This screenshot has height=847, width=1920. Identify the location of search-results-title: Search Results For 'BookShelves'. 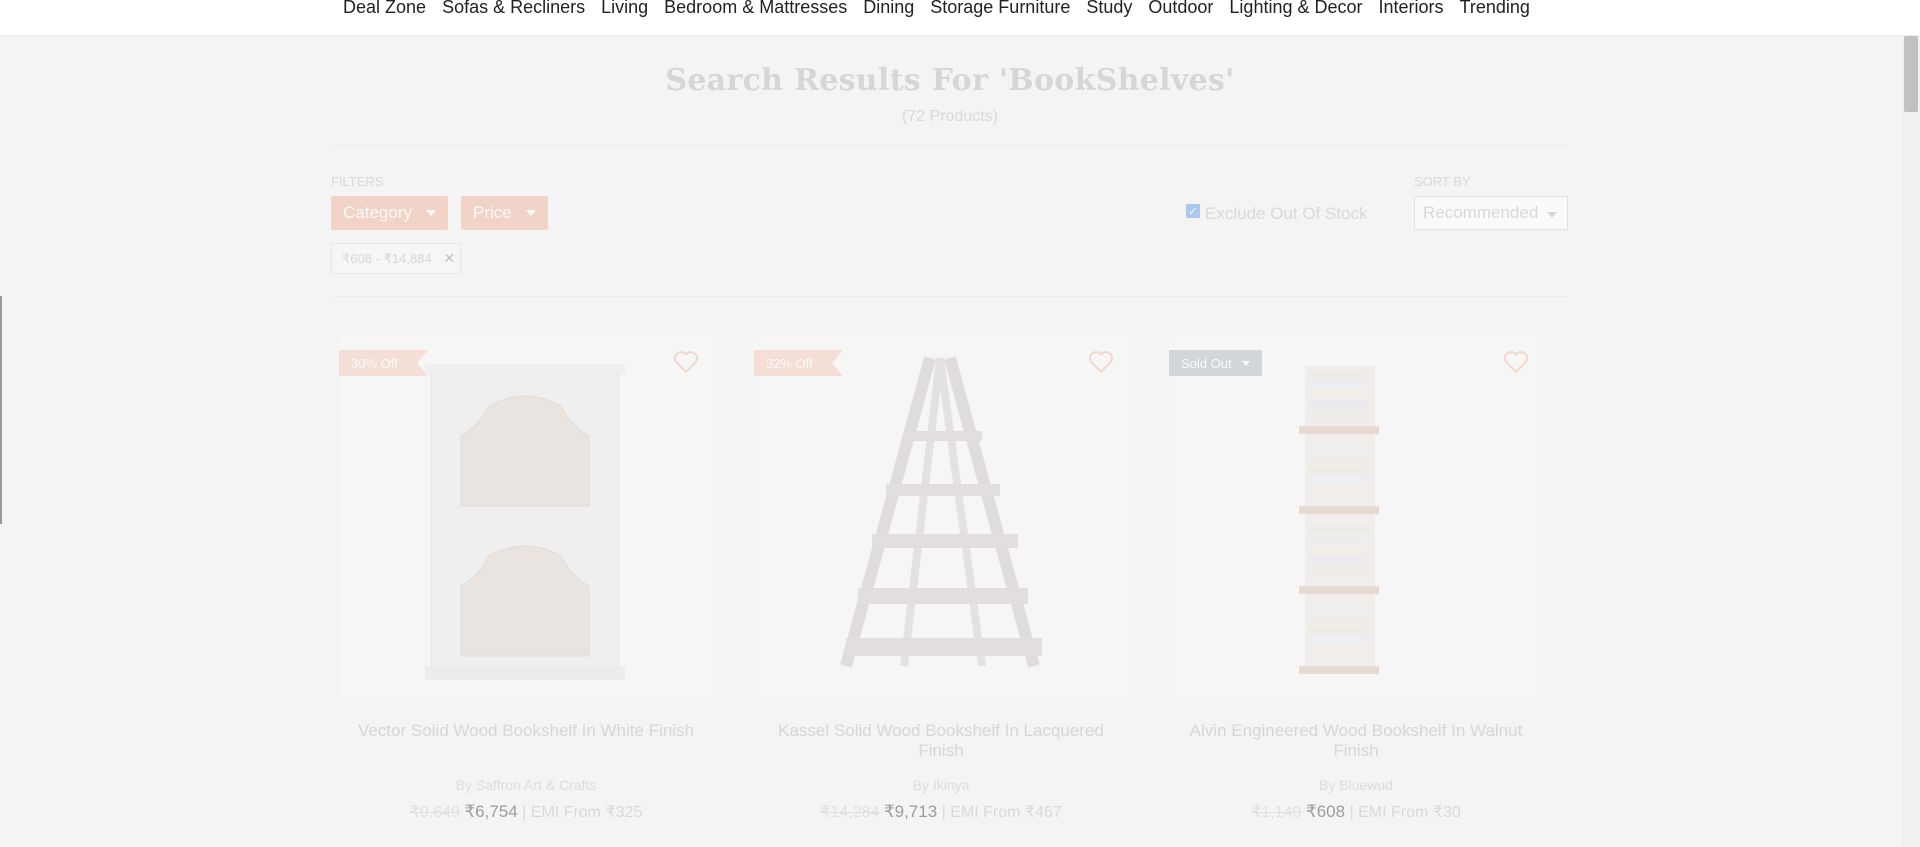
(950, 80).